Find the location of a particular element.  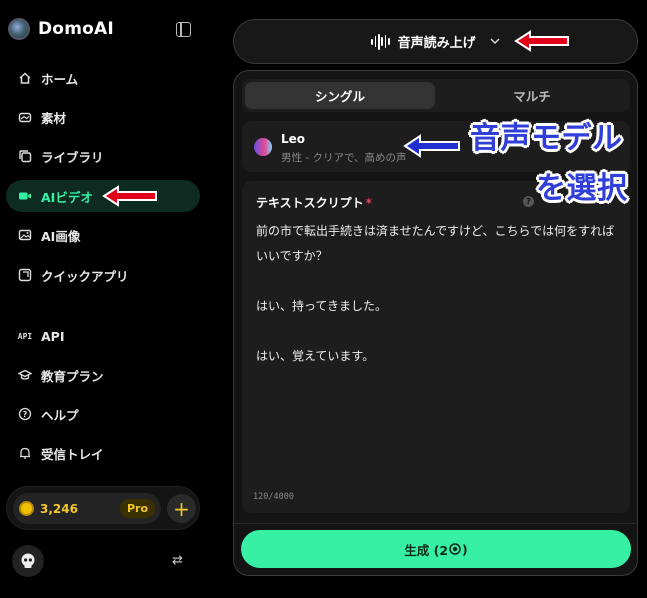

tab-single: シングル is located at coordinates (340, 95).